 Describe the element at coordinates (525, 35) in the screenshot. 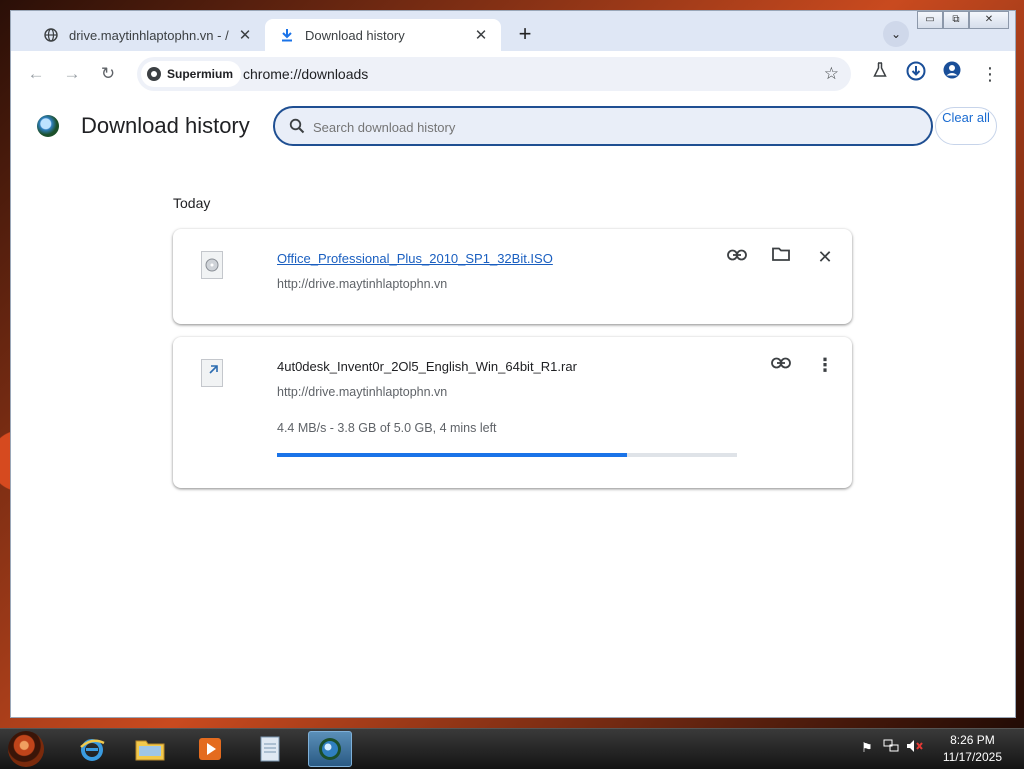

I see `new-tab-plus-icon: +` at that location.